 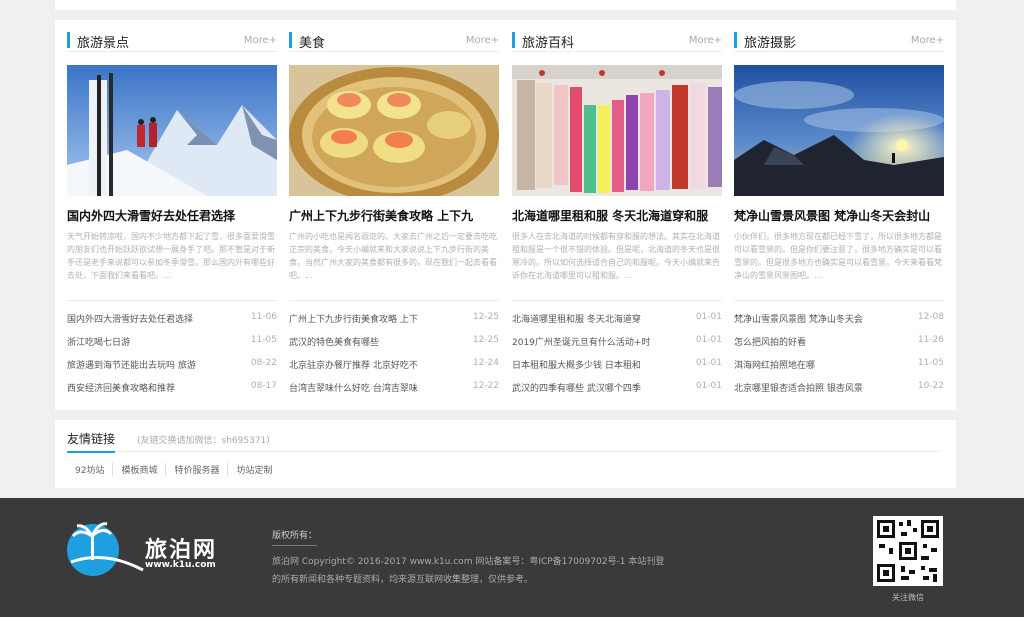 I want to click on list-item: 日本租和服大概多少钱 日本租和 01-01, so click(x=617, y=367).